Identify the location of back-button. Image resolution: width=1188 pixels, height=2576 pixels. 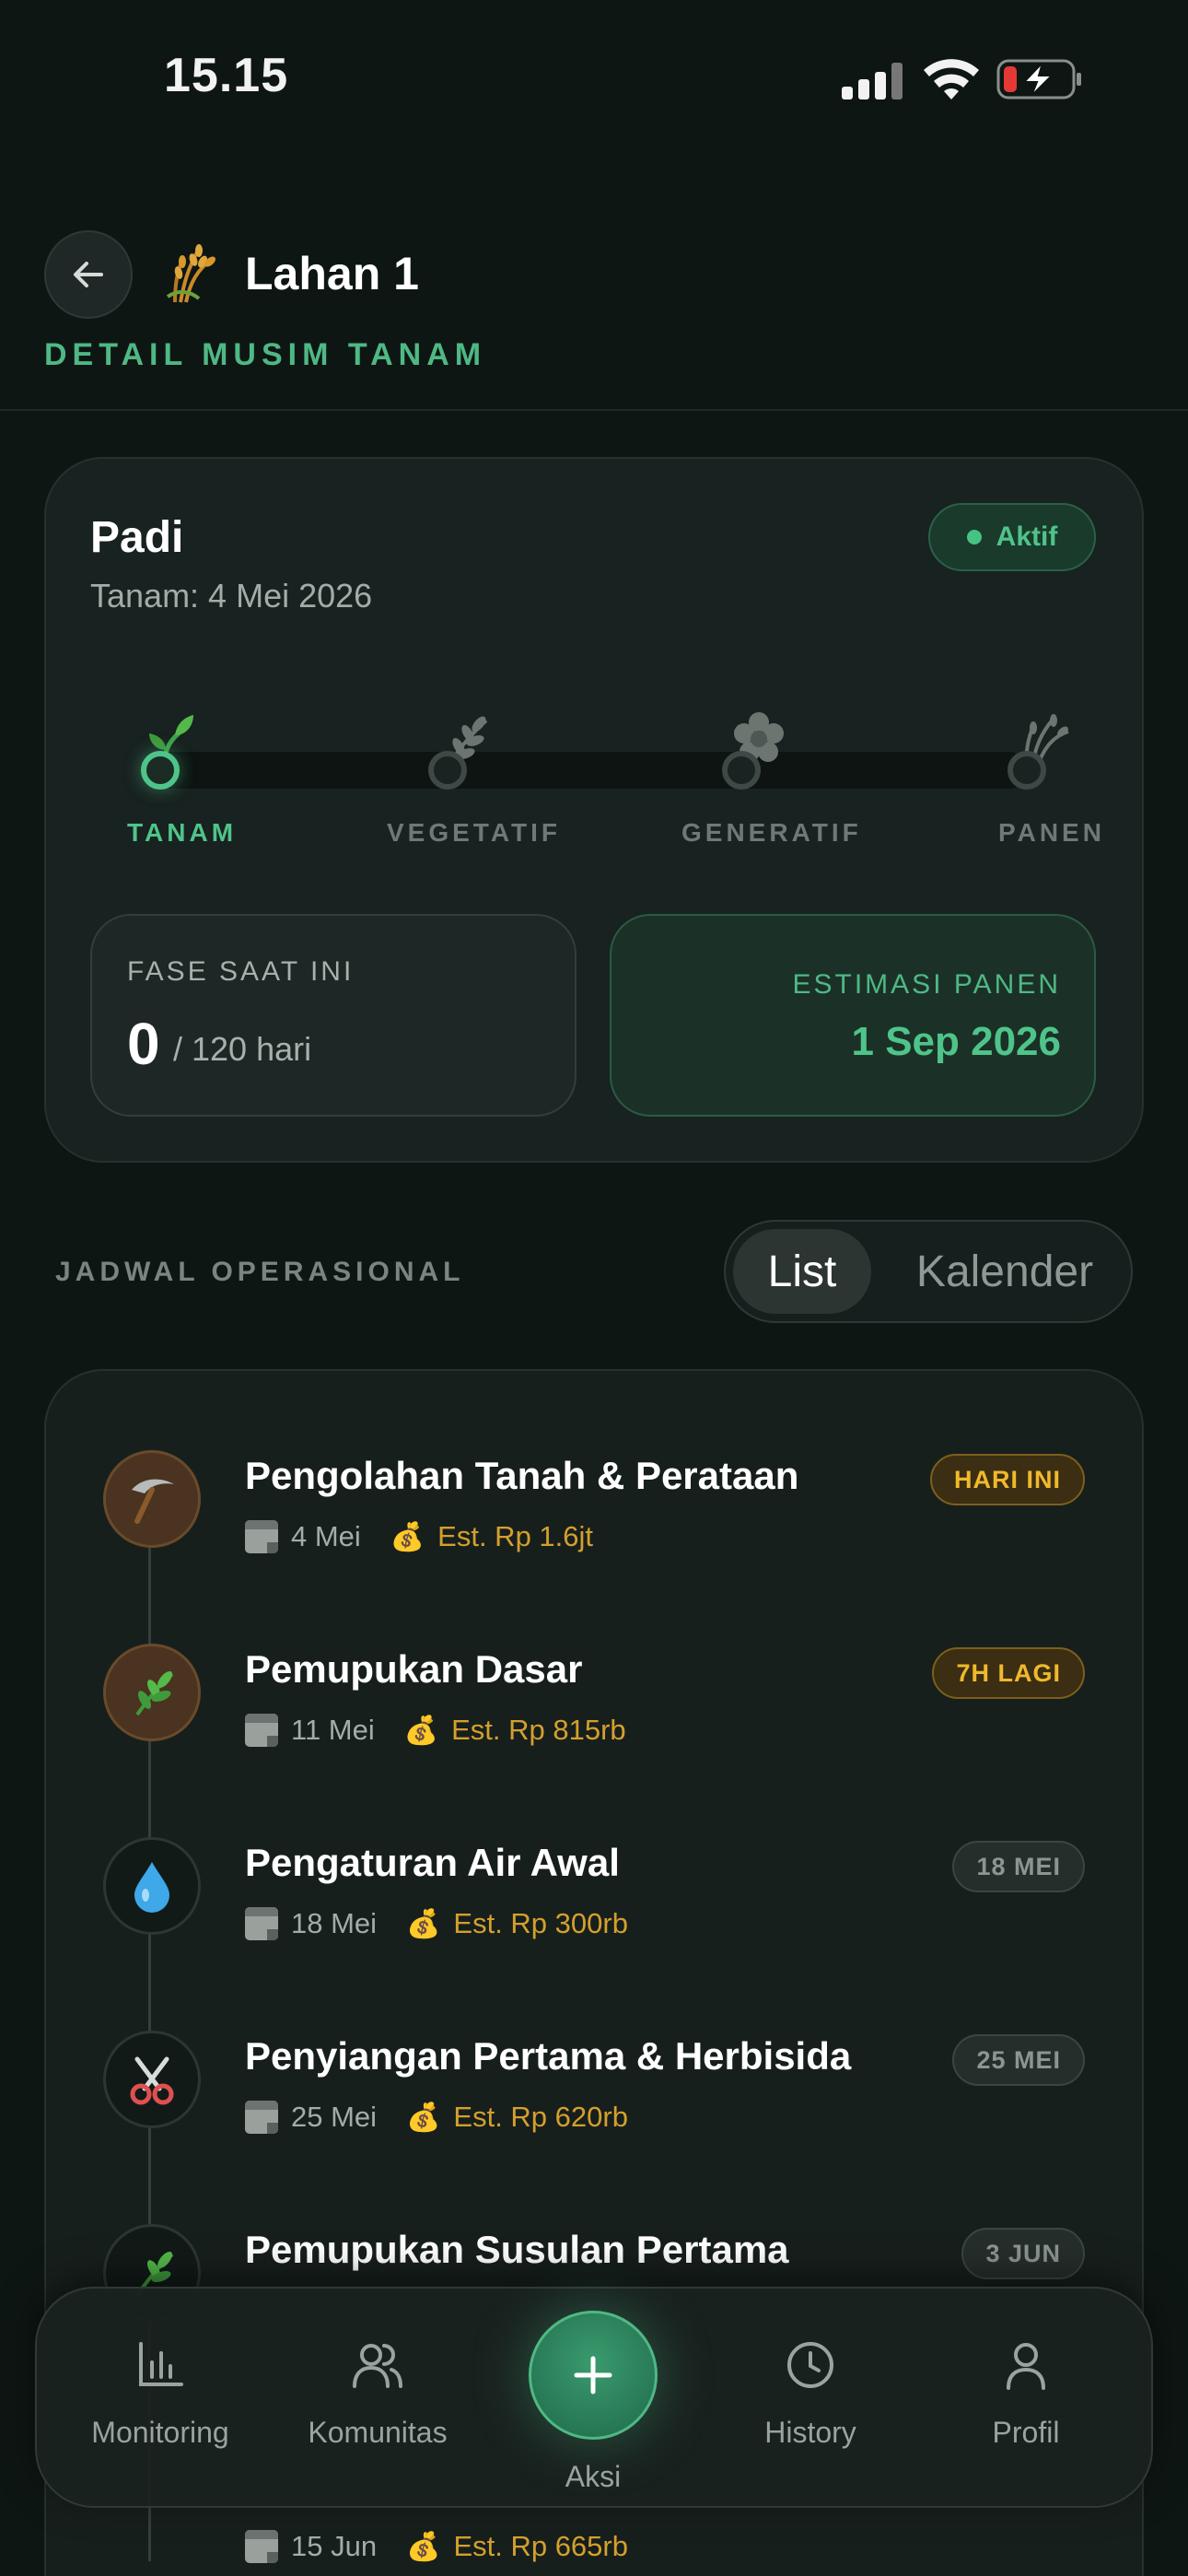
(88, 274).